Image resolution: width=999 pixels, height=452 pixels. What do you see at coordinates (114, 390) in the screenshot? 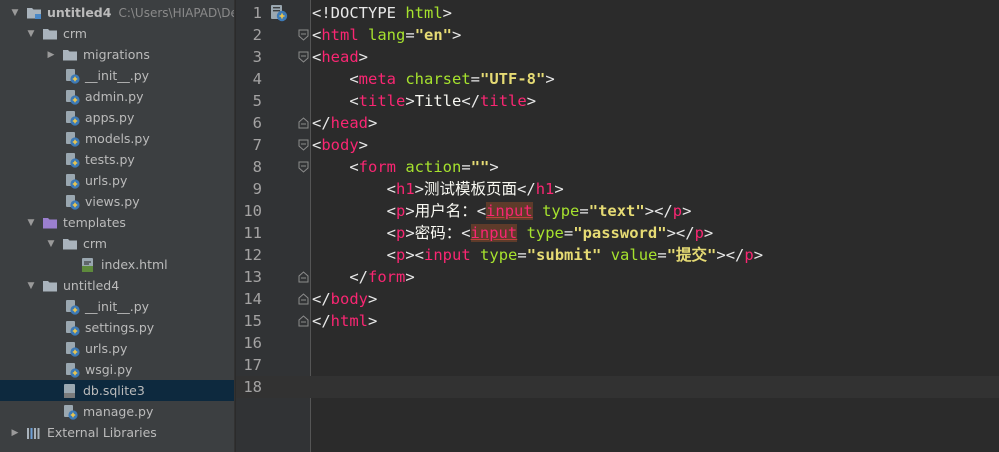
I see `tree-item-label: db.sqlite3` at bounding box center [114, 390].